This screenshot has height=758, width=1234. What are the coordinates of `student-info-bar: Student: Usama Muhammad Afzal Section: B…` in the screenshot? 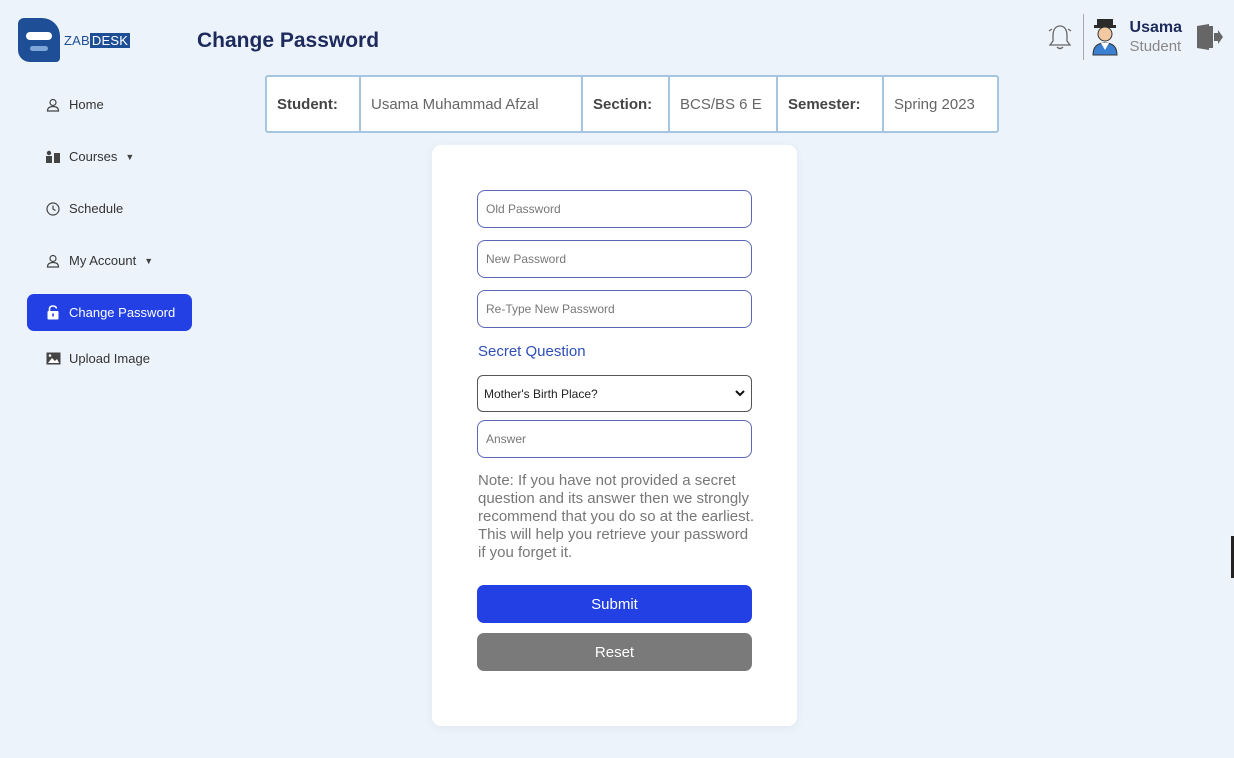 It's located at (632, 104).